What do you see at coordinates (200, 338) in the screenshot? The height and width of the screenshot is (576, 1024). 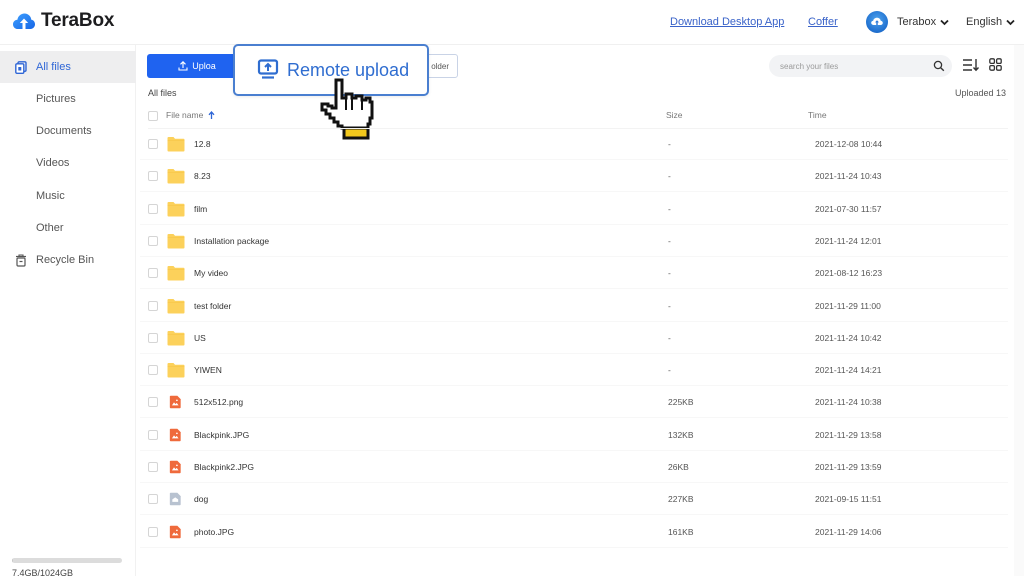 I see `file-name: US` at bounding box center [200, 338].